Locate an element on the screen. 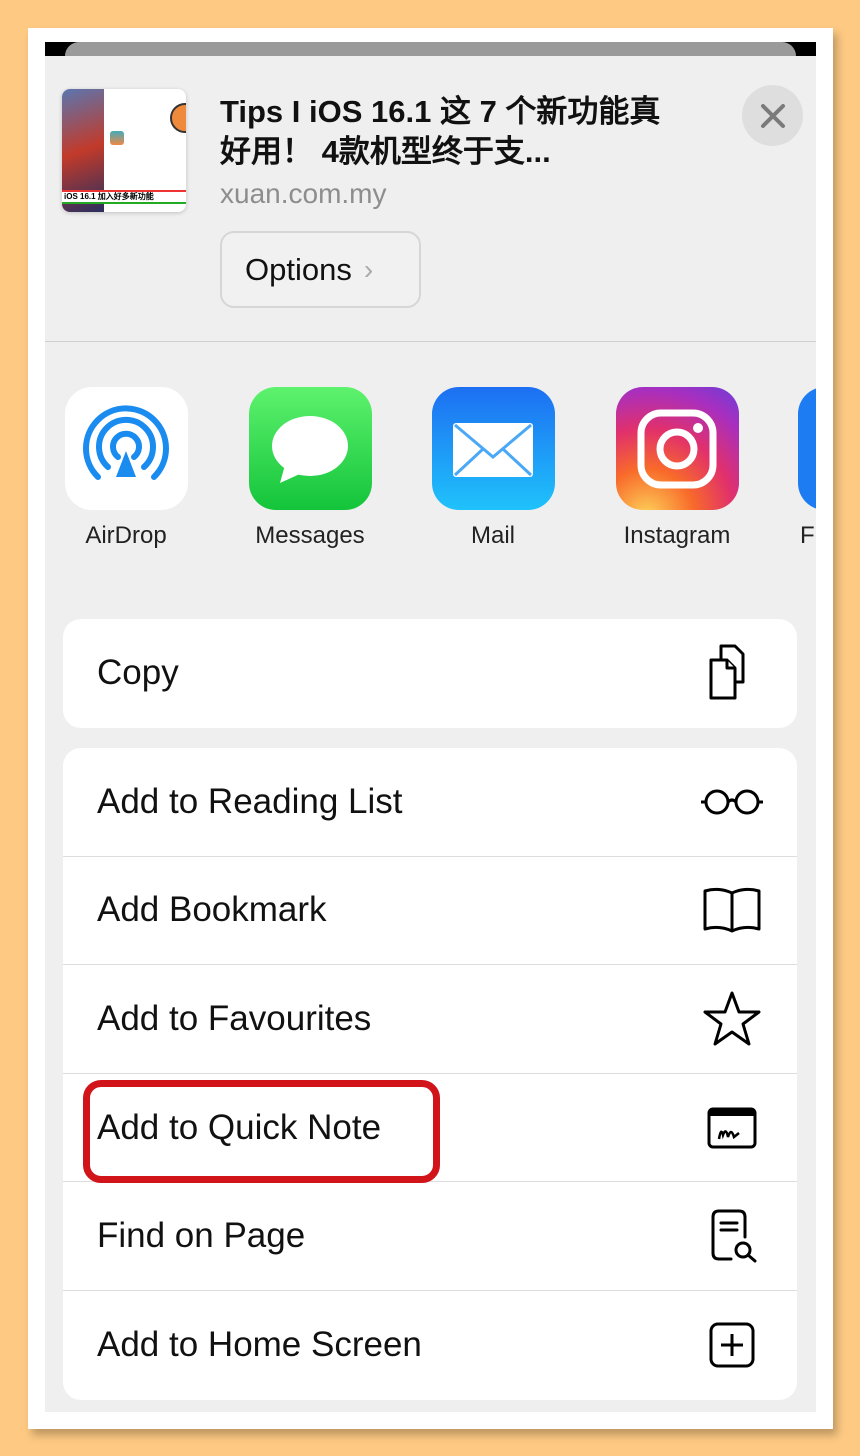 The height and width of the screenshot is (1456, 860). app-instagram: Instagram is located at coordinates (677, 468).